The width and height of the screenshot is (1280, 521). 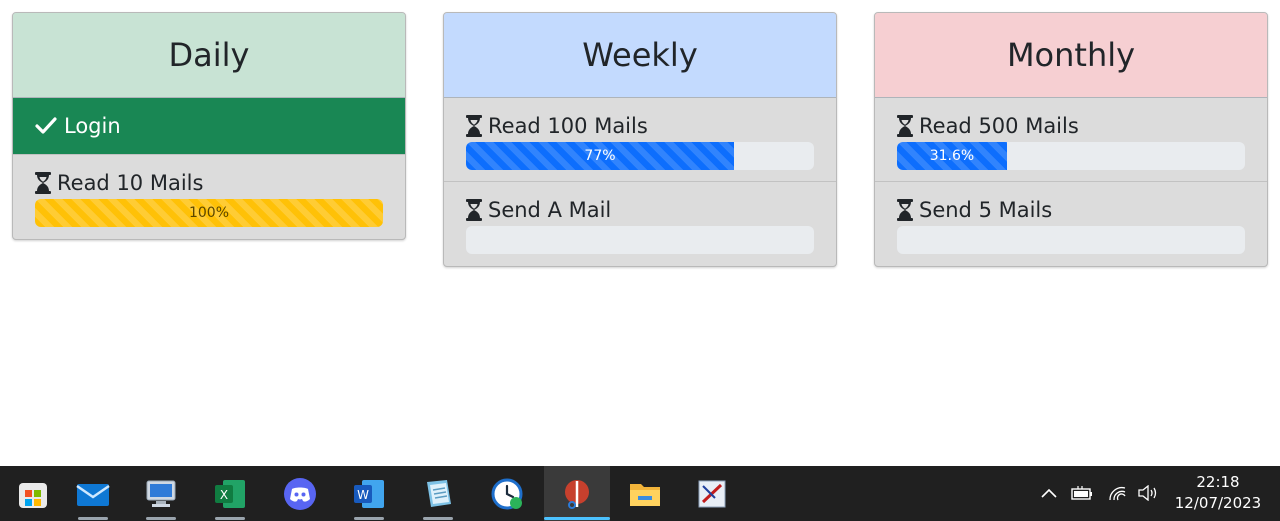 I want to click on progress-label: 31.6%, so click(x=952, y=156).